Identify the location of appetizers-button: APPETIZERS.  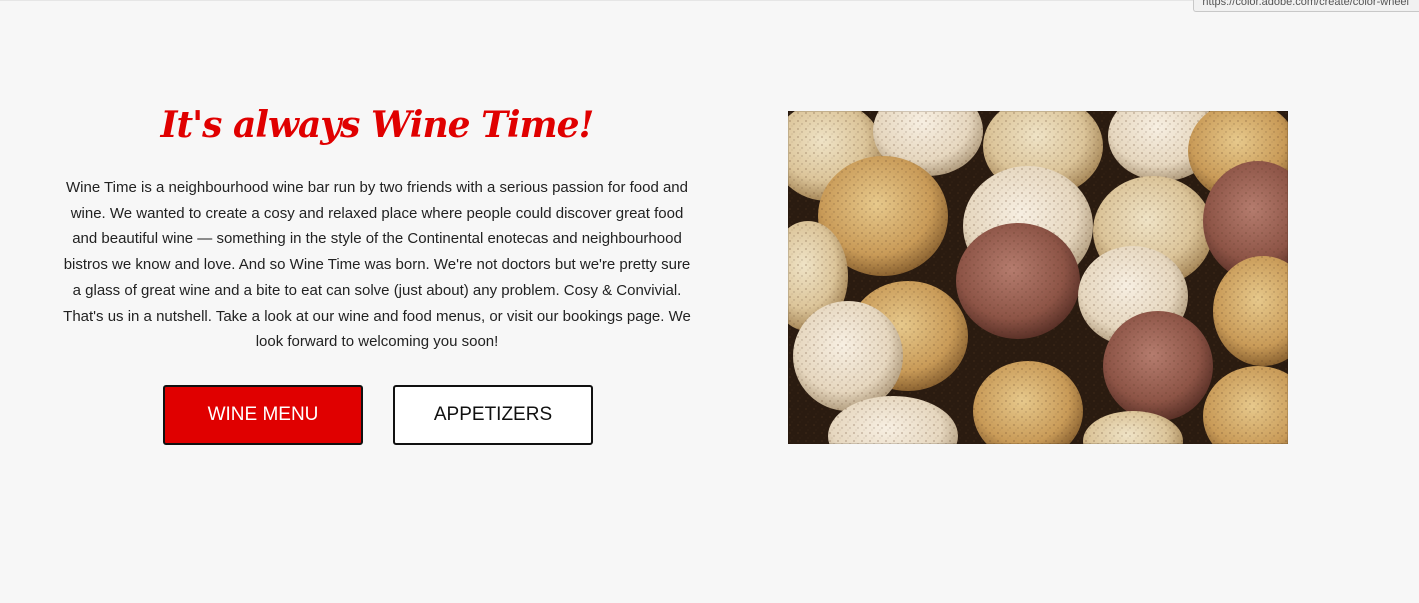
(493, 415).